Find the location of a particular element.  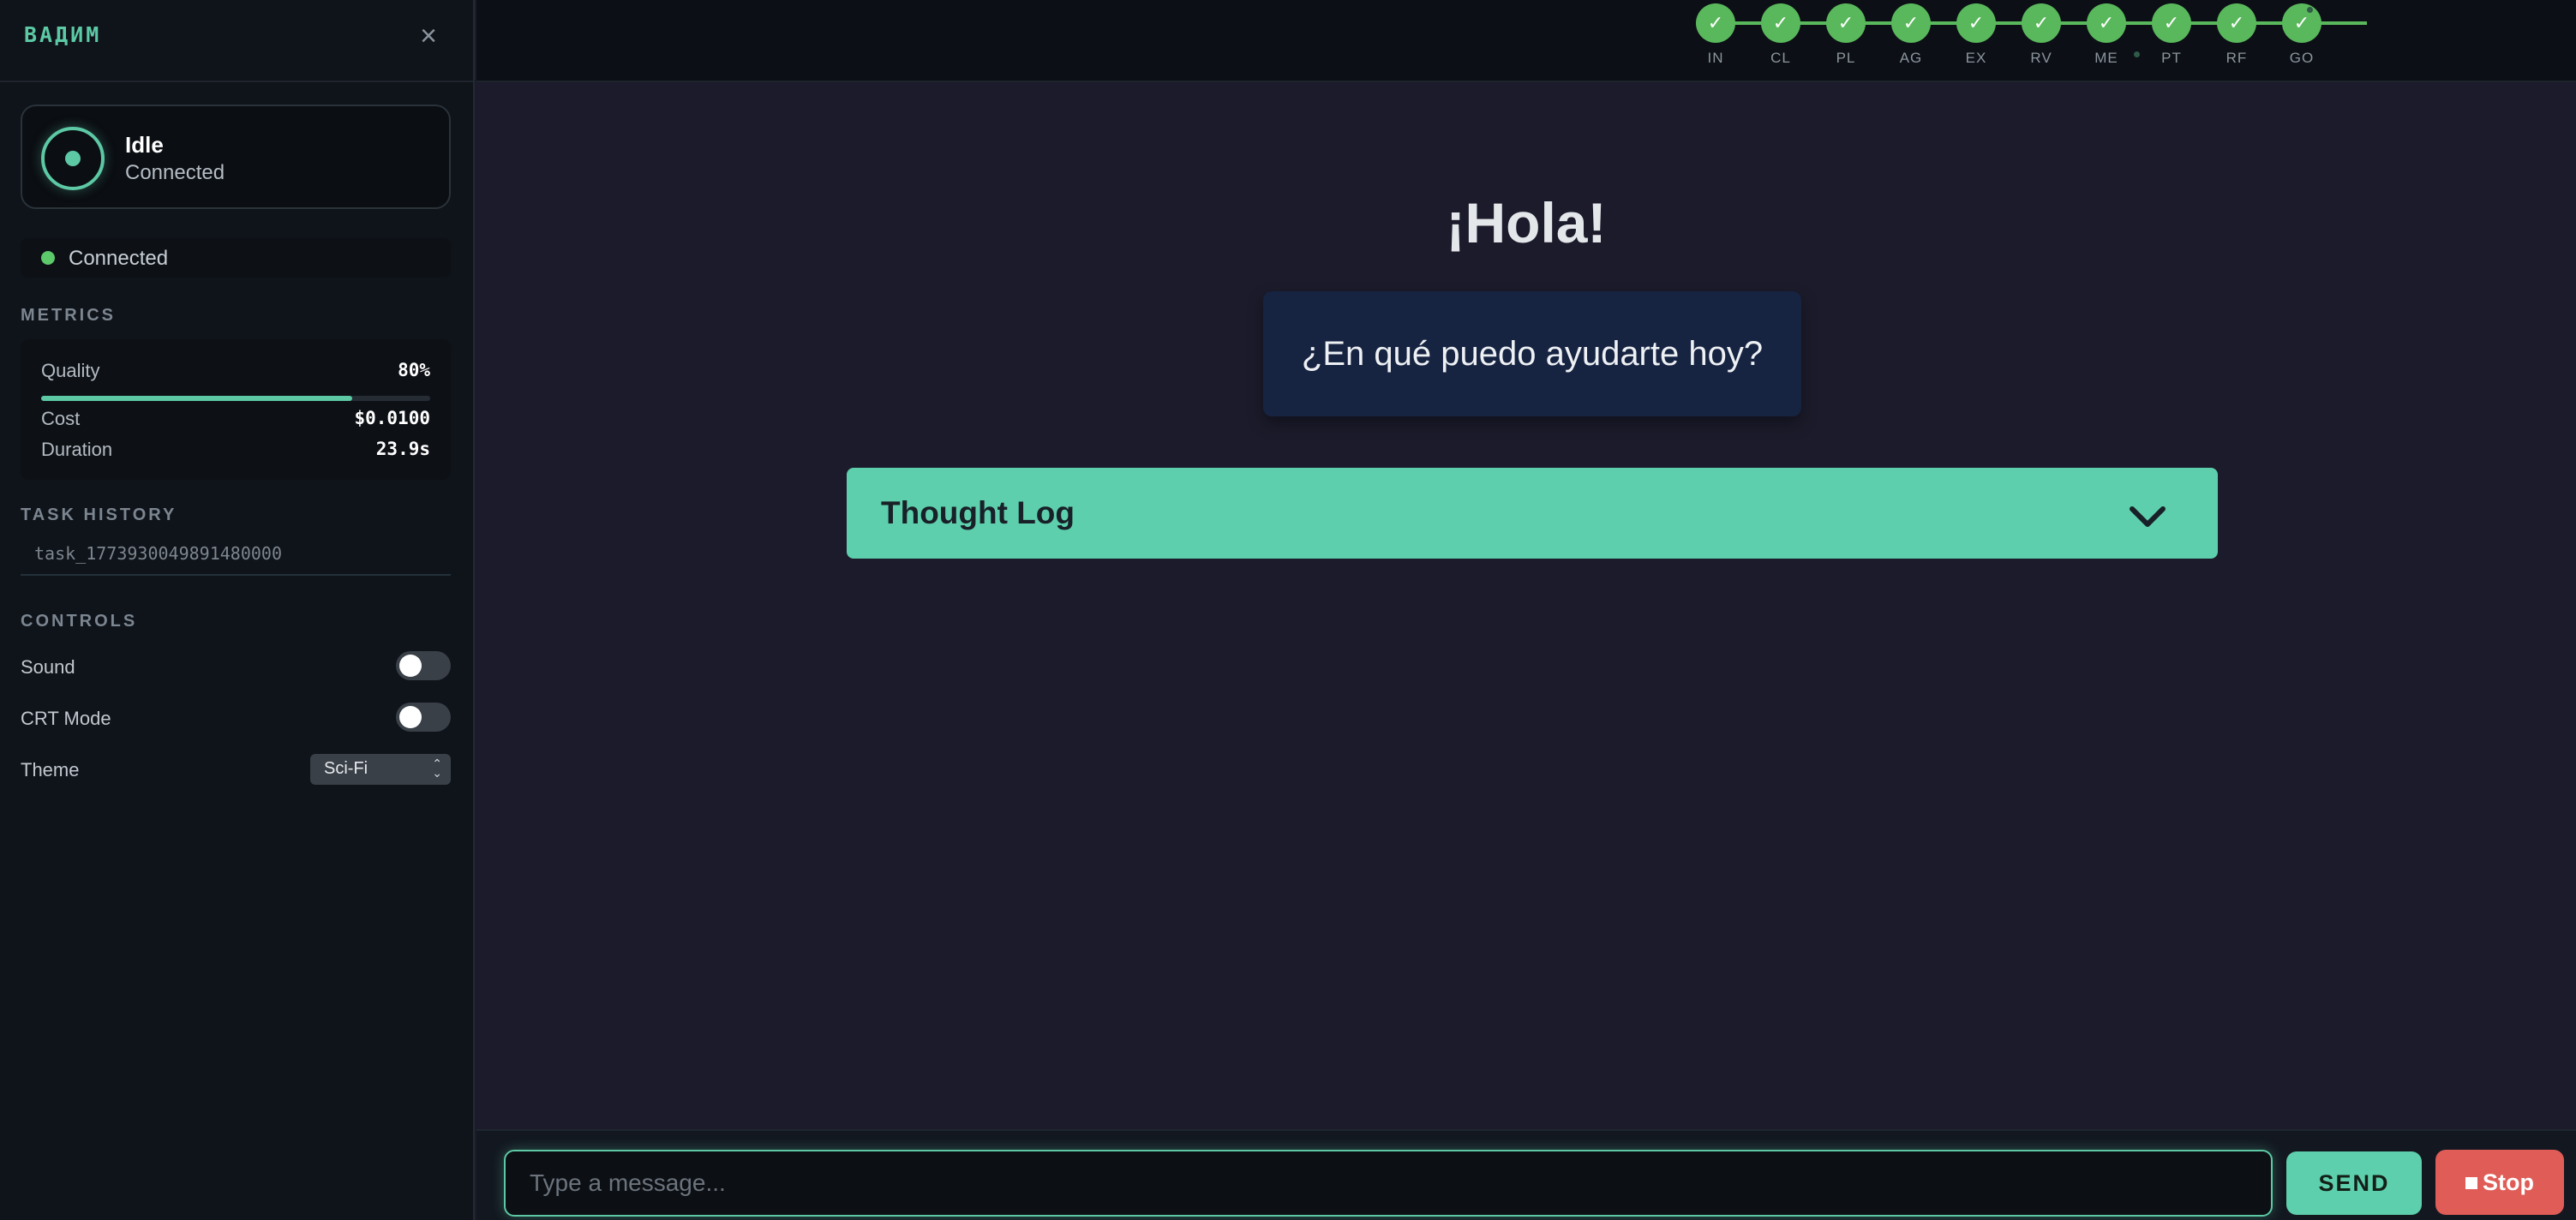

sound-label: Sound is located at coordinates (48, 667).